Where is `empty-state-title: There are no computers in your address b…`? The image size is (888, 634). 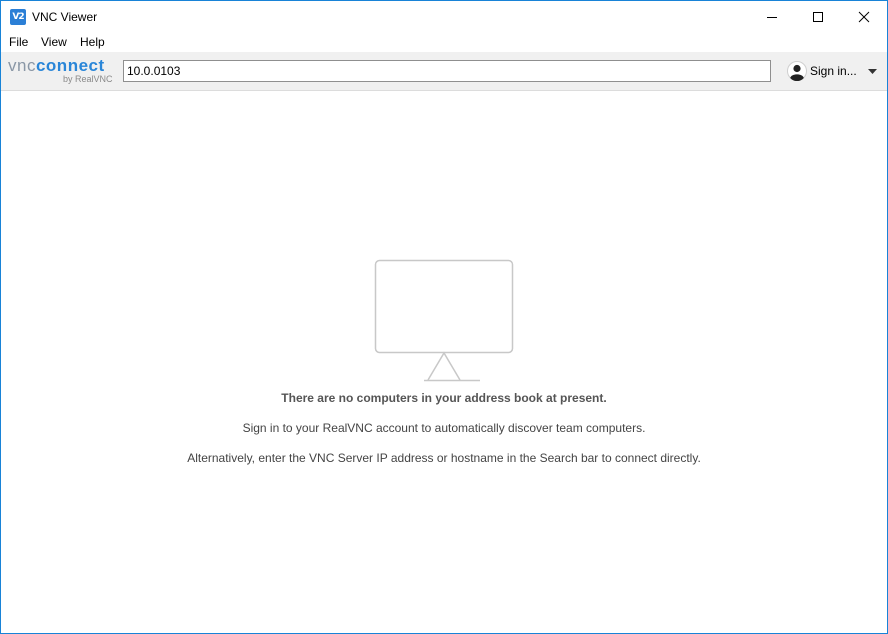 empty-state-title: There are no computers in your address b… is located at coordinates (444, 398).